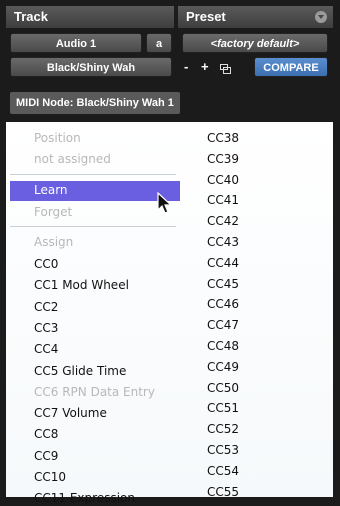 Image resolution: width=340 pixels, height=506 pixels. I want to click on cc-item: CC41, so click(223, 200).